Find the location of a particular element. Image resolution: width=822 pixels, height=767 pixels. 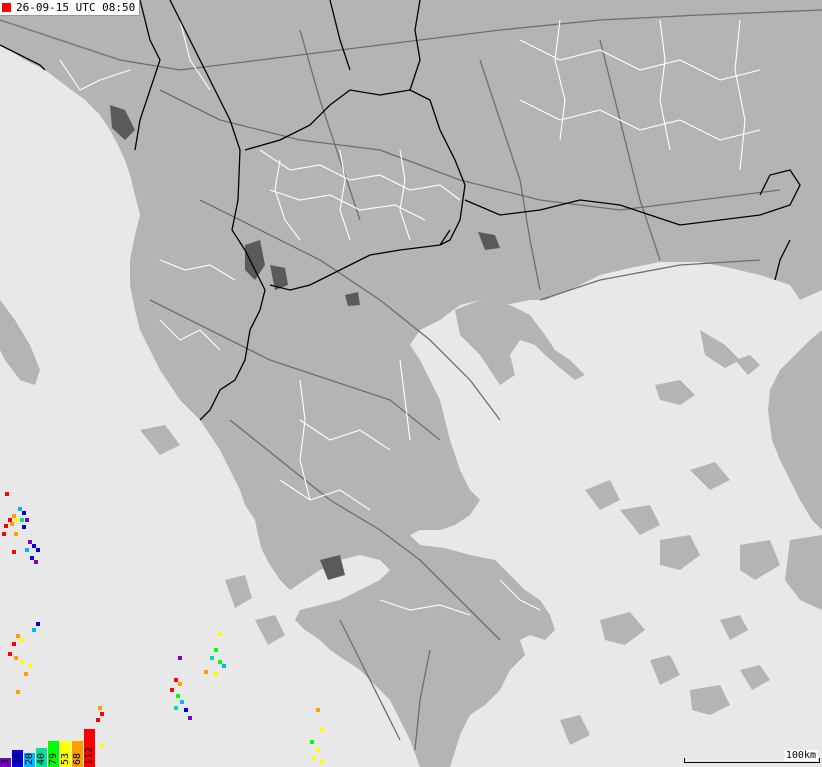

legend-label: 68 is located at coordinates (77, 758).